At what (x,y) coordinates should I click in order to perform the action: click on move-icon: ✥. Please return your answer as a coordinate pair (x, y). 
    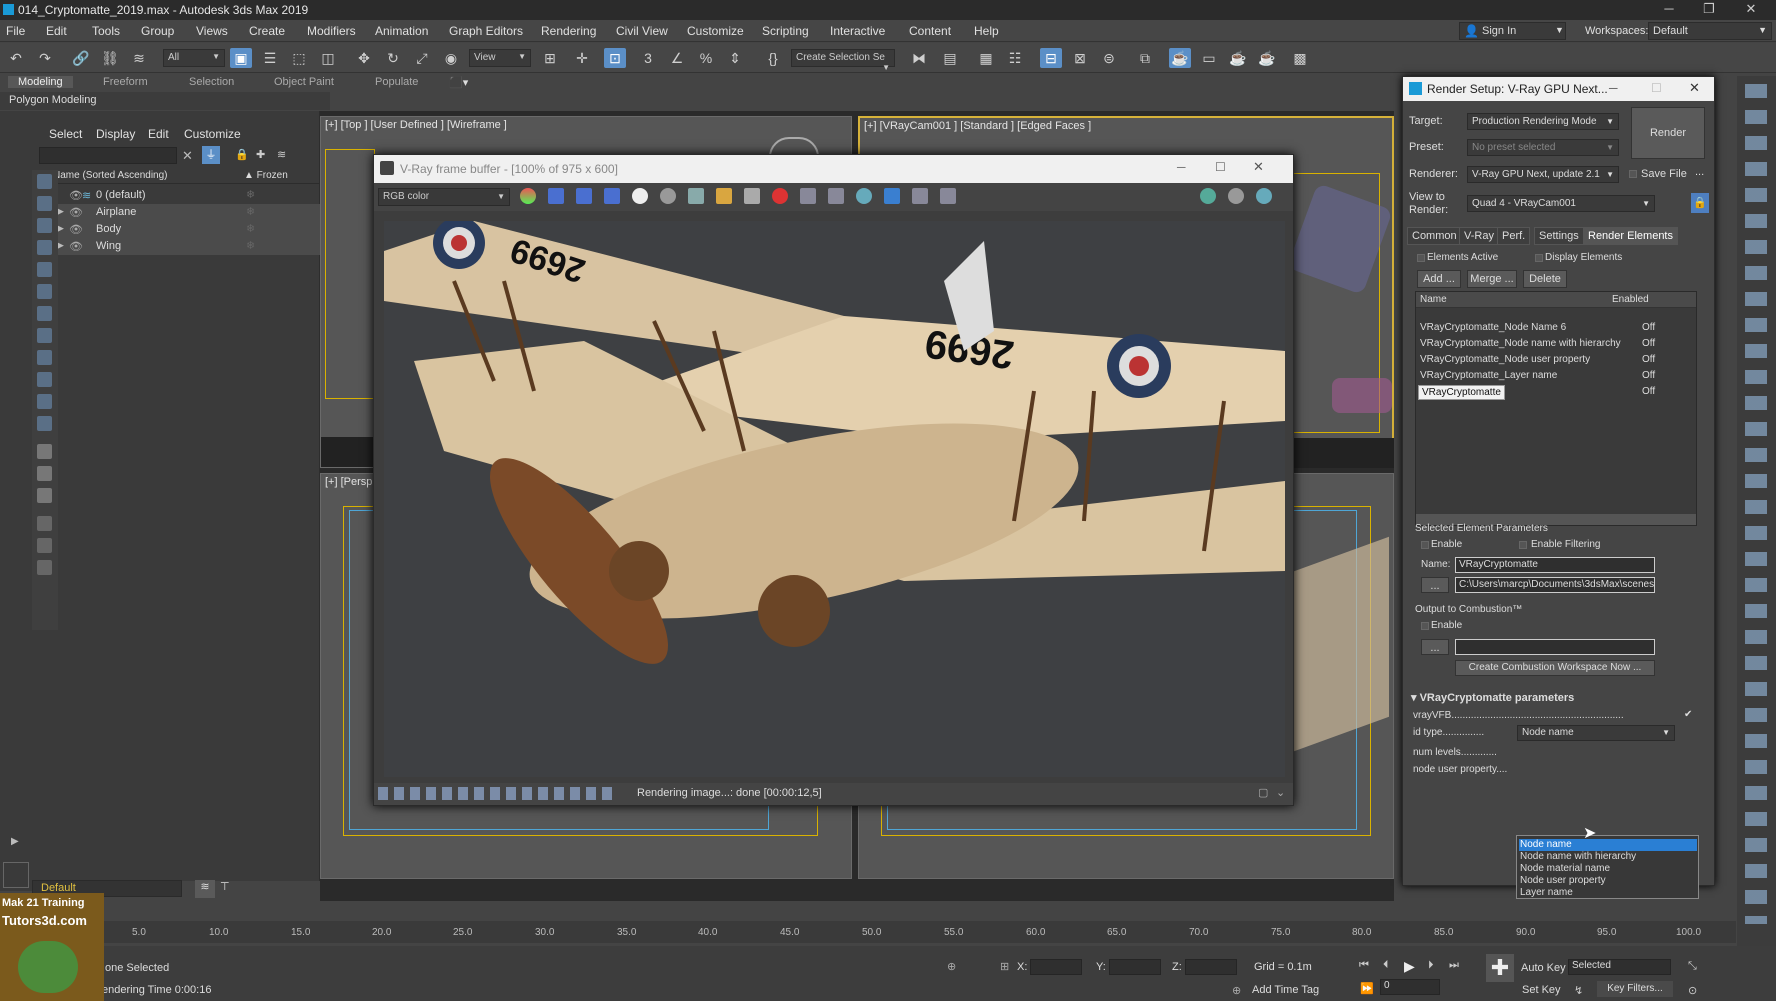
    Looking at the image, I should click on (364, 58).